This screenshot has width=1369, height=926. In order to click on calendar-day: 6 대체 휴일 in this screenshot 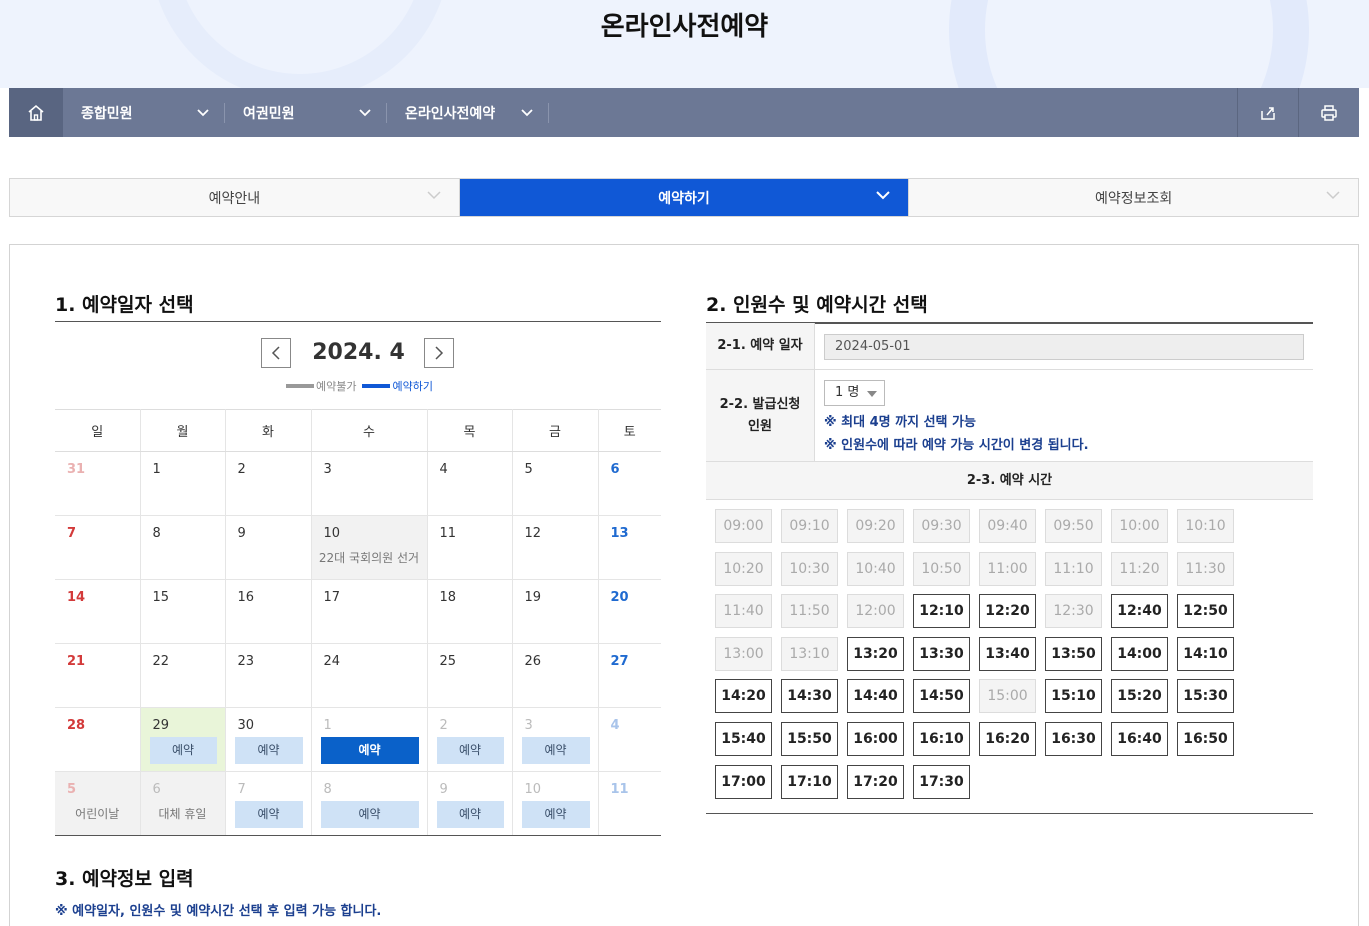, I will do `click(183, 803)`.